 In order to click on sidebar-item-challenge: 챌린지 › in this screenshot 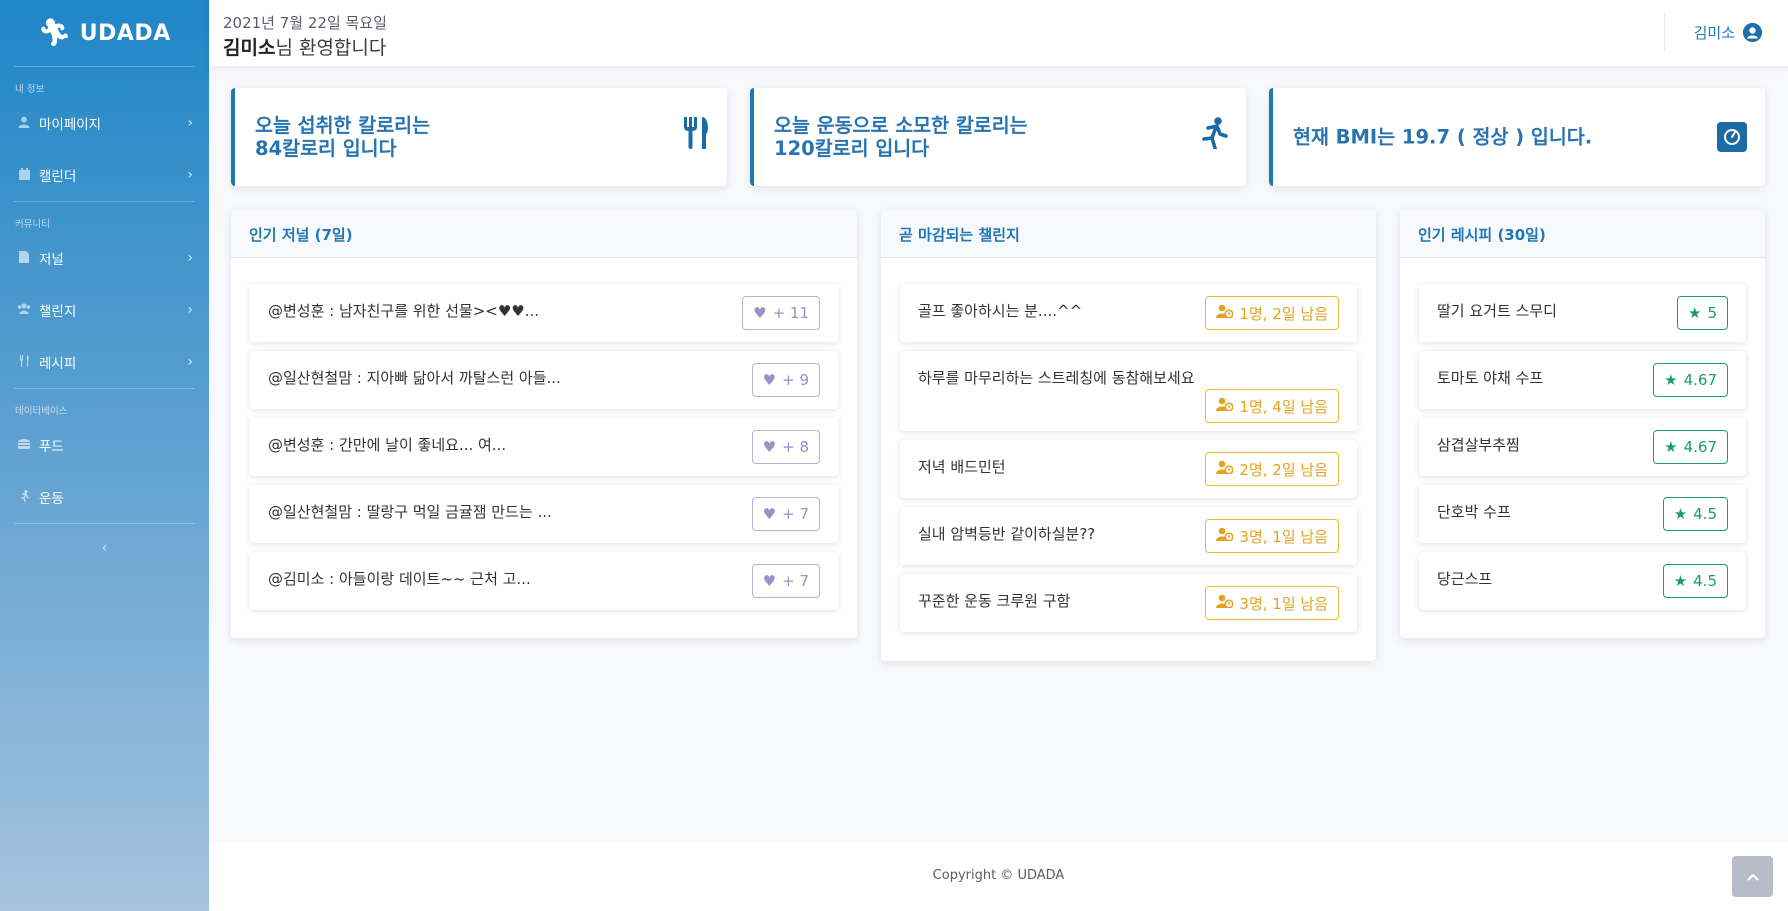, I will do `click(104, 310)`.